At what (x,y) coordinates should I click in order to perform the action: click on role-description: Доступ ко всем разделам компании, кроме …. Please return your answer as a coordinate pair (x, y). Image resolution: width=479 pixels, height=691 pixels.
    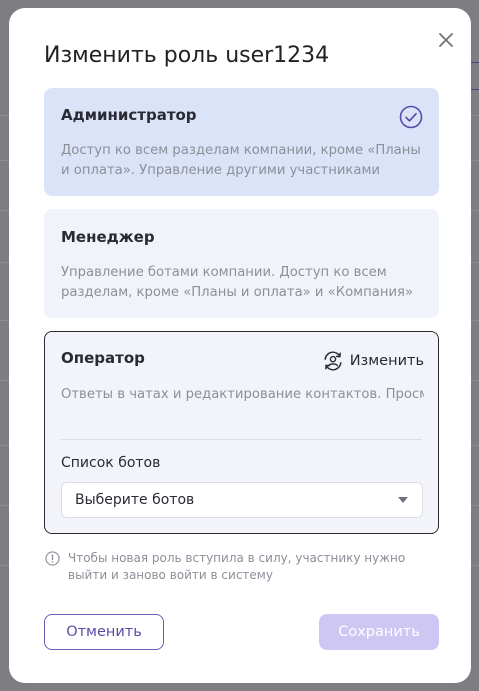
    Looking at the image, I should click on (241, 160).